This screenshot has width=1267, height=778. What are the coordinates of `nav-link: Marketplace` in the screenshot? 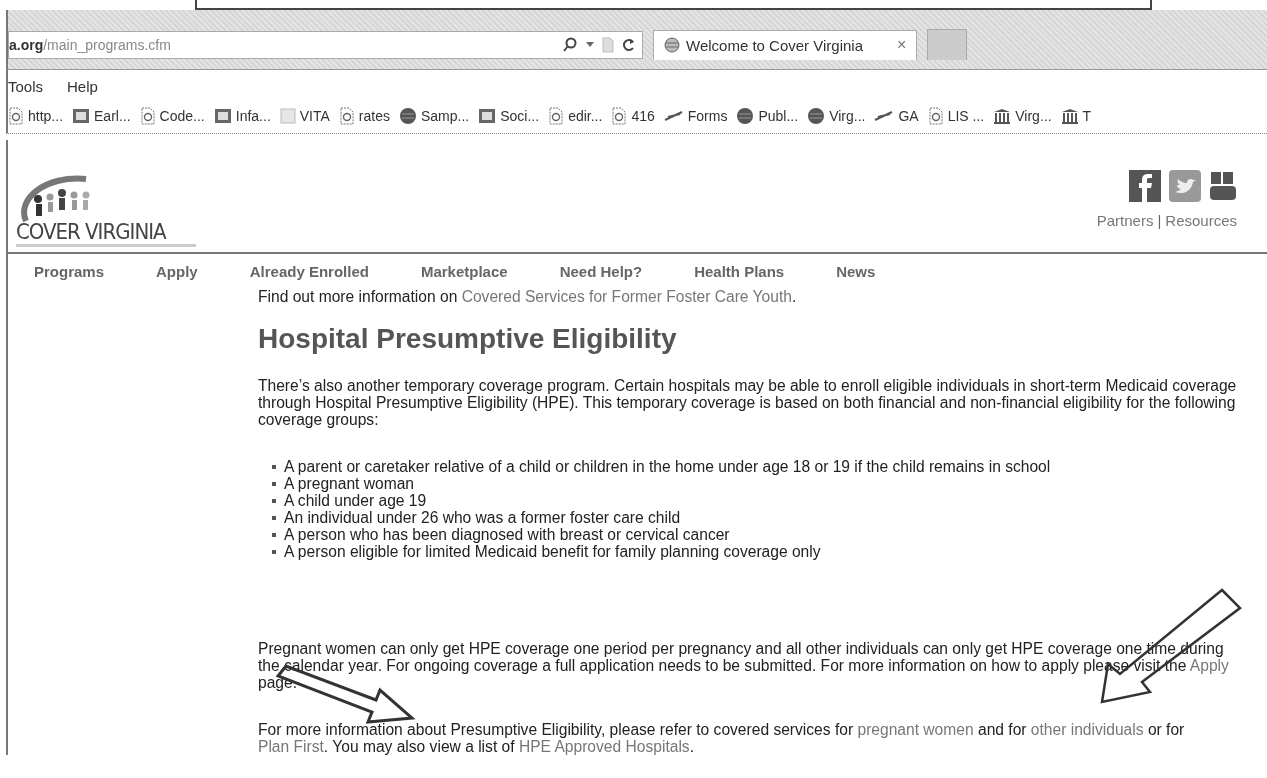 It's located at (464, 271).